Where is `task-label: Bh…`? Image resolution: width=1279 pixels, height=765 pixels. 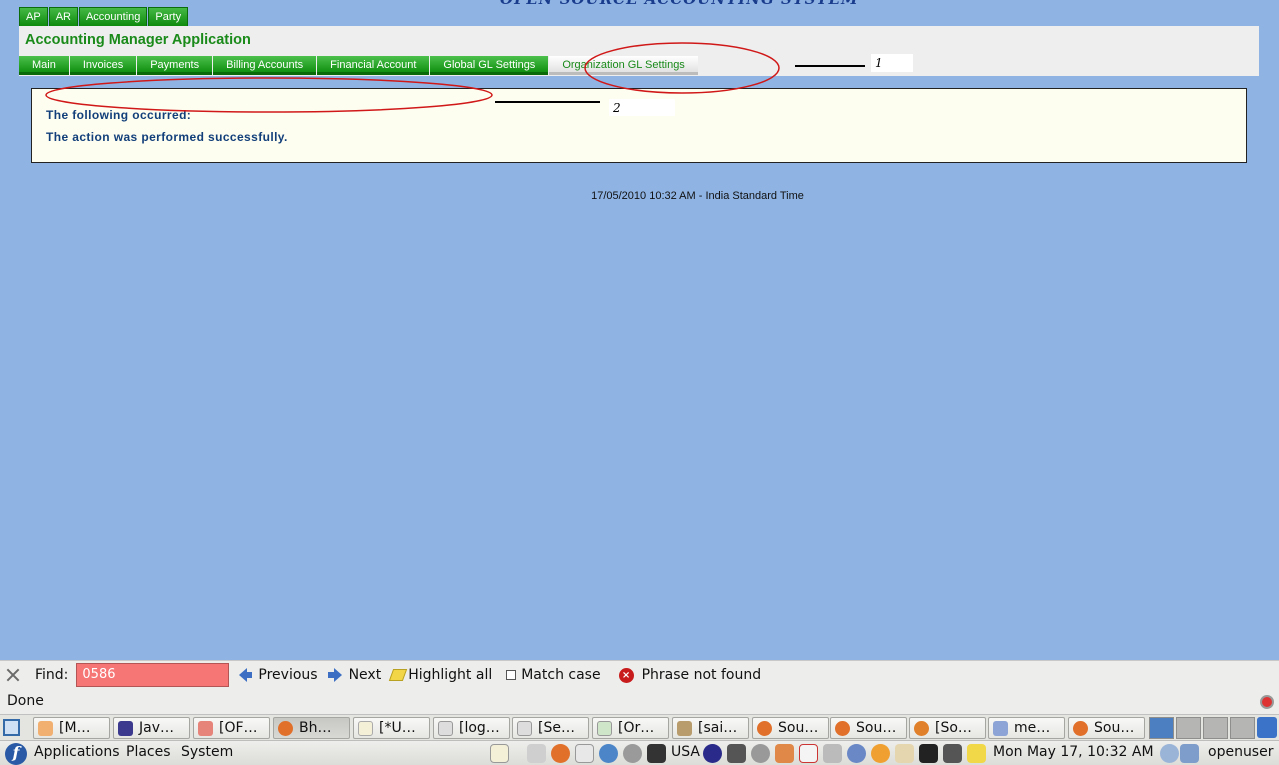 task-label: Bh… is located at coordinates (315, 728).